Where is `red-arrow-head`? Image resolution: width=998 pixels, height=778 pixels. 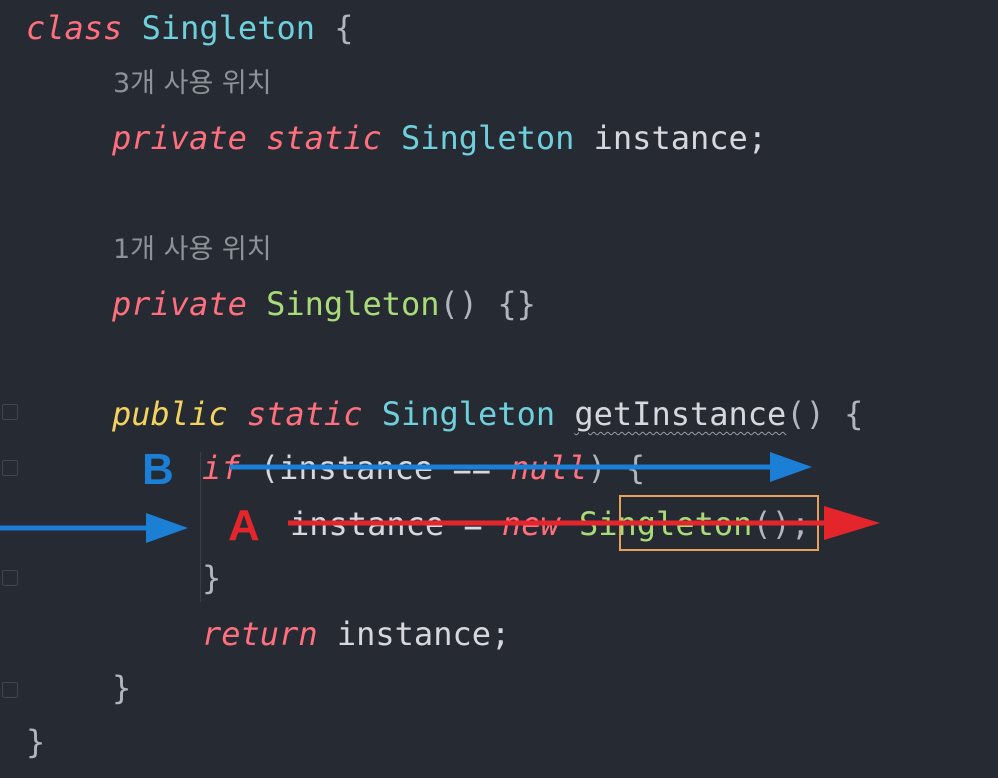 red-arrow-head is located at coordinates (852, 523).